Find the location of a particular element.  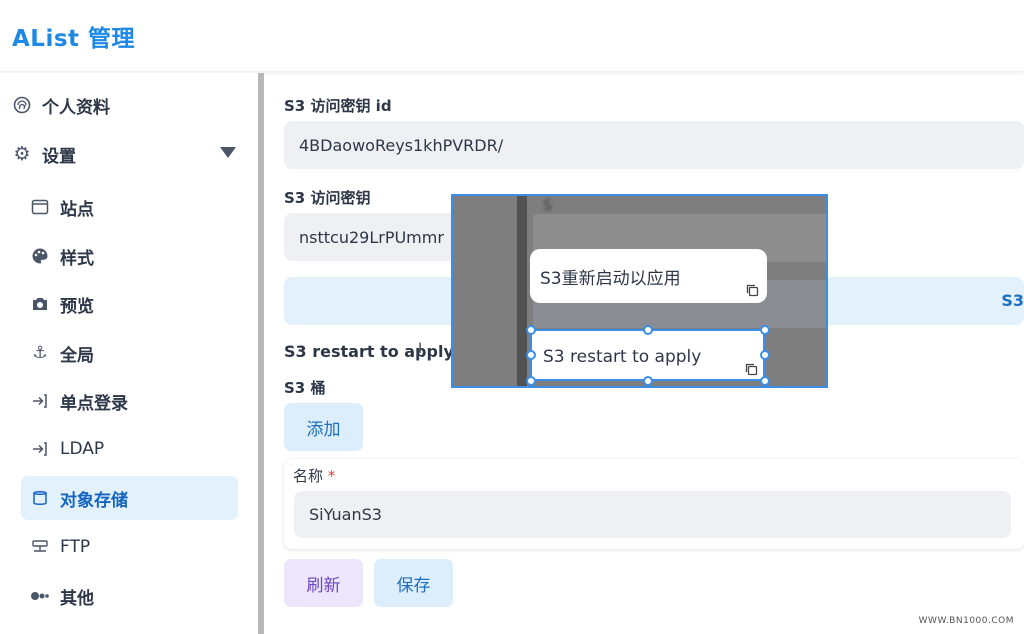

translation-bubble-text: S3重新启动以应用 is located at coordinates (610, 278).